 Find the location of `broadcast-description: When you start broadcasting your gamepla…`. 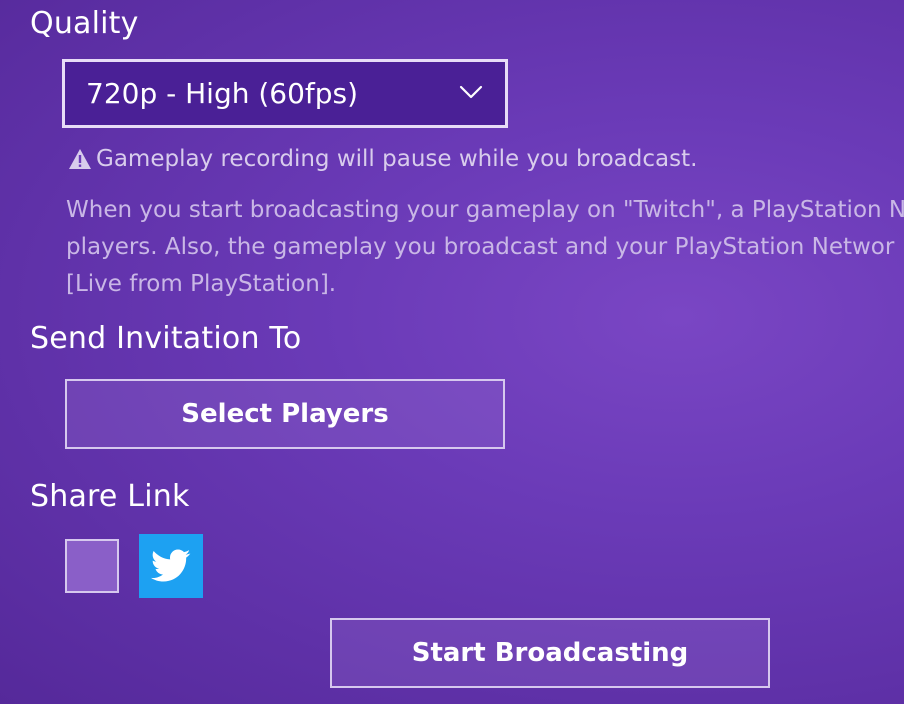

broadcast-description: When you start broadcasting your gamepla… is located at coordinates (485, 247).